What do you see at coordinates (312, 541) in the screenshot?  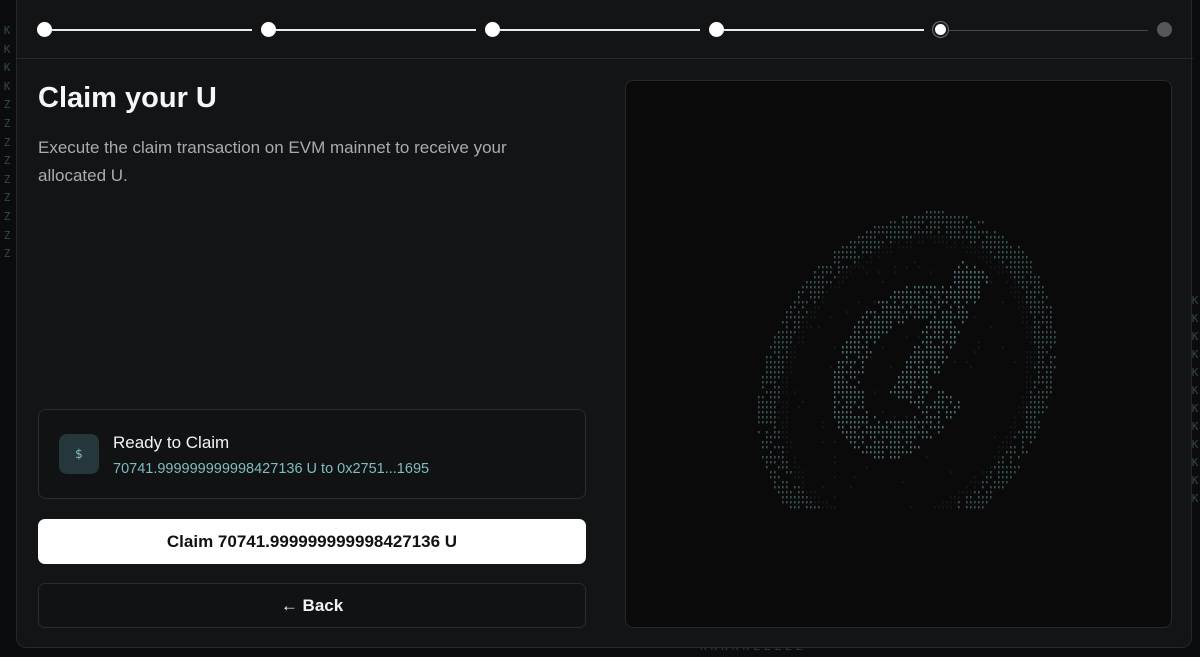 I see `claim-button: Claim 70741.999999999998427136 U` at bounding box center [312, 541].